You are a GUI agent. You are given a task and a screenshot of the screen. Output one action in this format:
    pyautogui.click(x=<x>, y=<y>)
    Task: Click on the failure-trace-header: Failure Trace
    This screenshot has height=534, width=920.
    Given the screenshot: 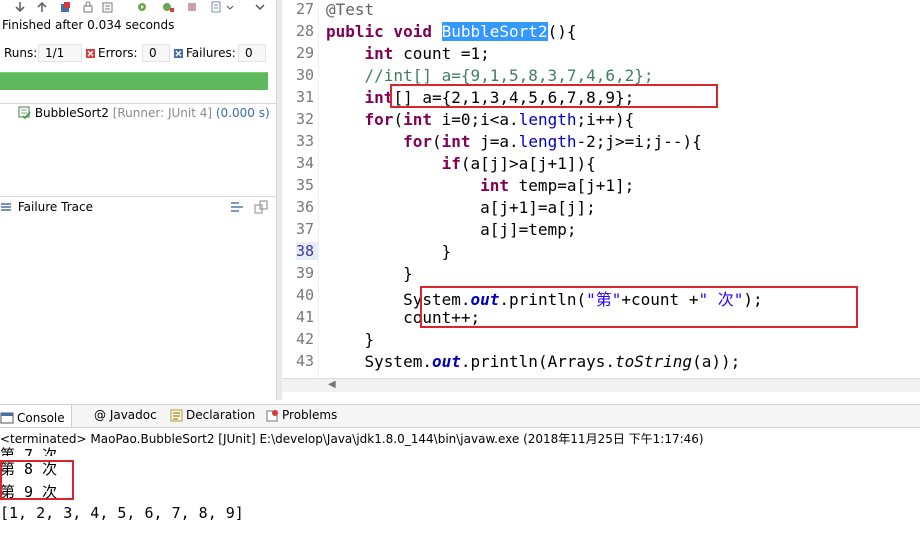 What is the action you would take?
    pyautogui.click(x=46, y=207)
    